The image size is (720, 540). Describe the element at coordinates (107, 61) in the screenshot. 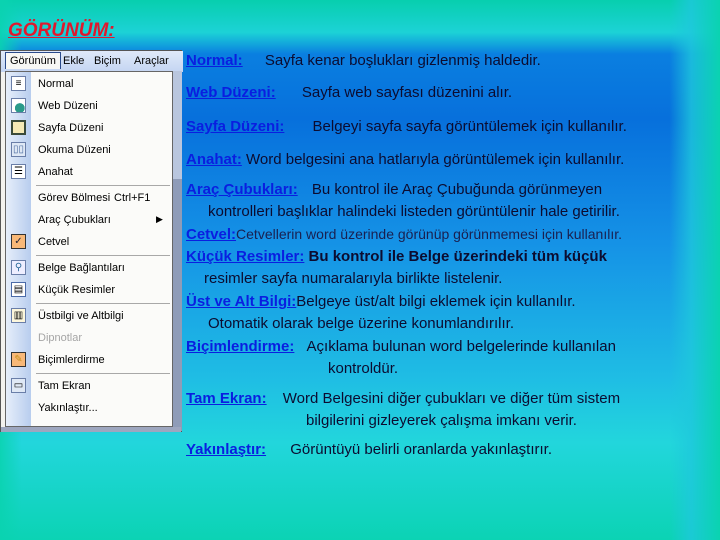

I see `menubar-item-bicim: Biçim` at that location.